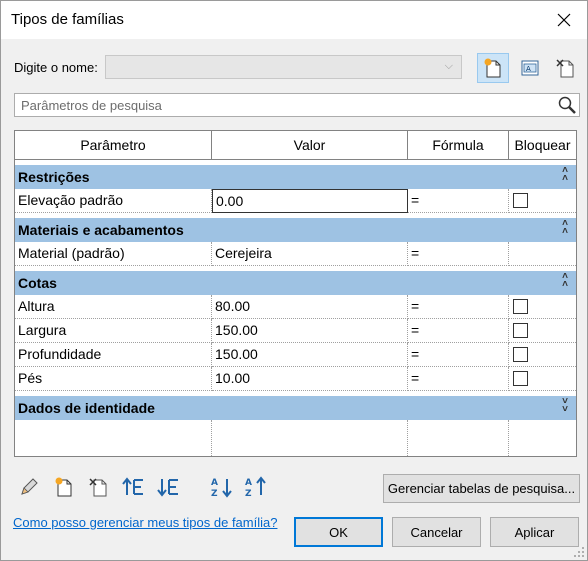 This screenshot has width=588, height=561. Describe the element at coordinates (579, 552) in the screenshot. I see `resize-grip-icon` at that location.